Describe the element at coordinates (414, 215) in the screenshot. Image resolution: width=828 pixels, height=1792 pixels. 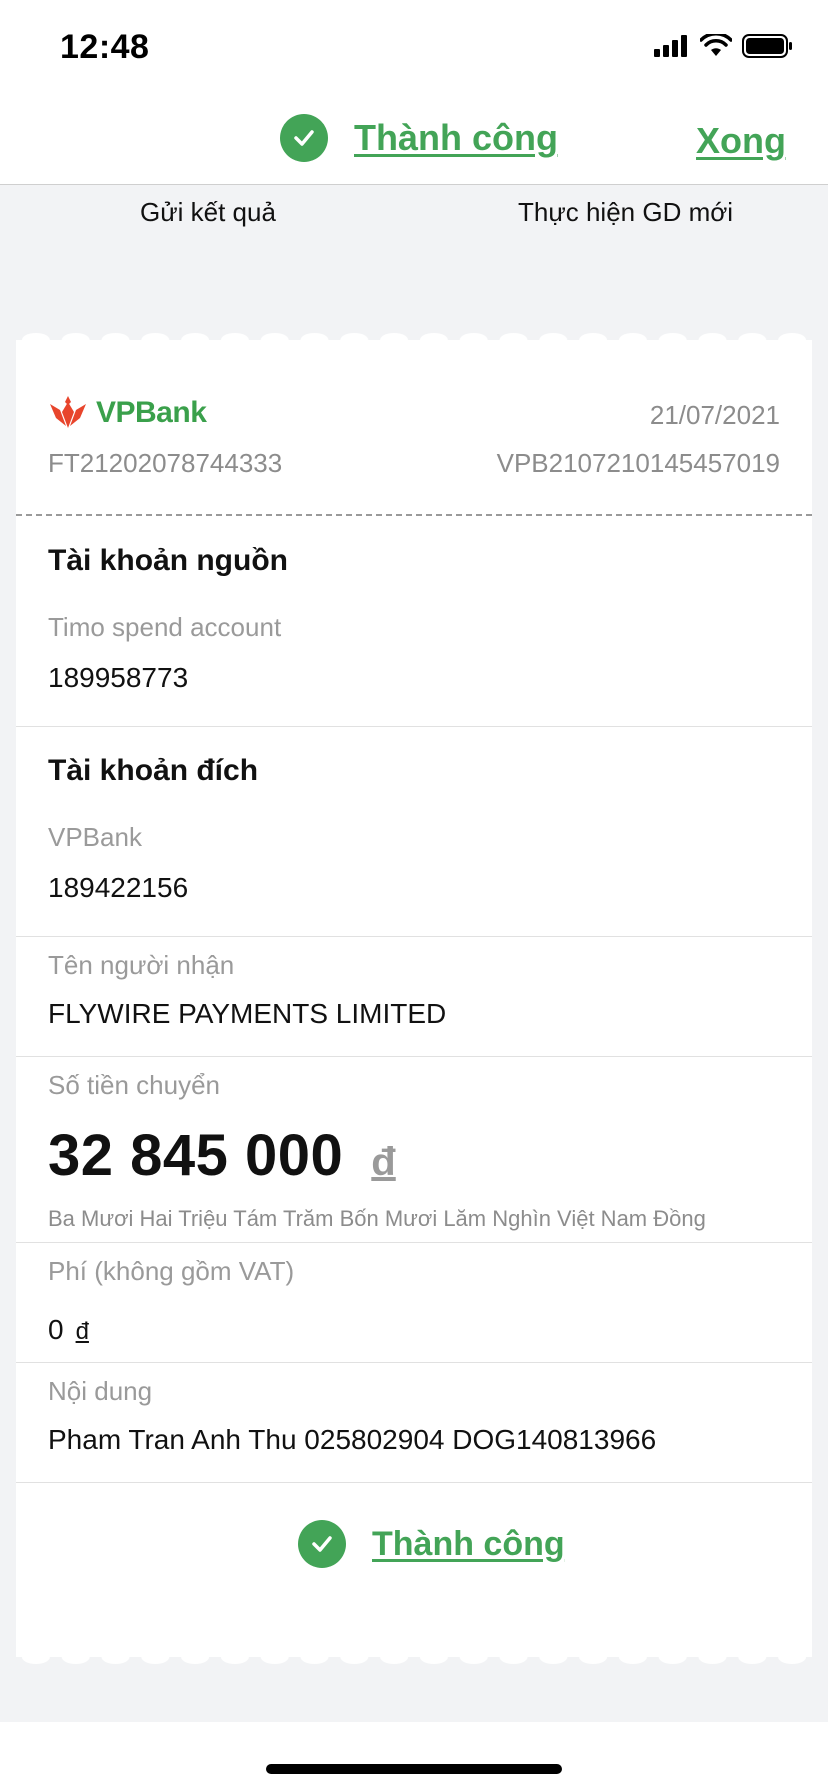
I see `action-row: Gửi kết quả Thực hiện GD mới` at that location.